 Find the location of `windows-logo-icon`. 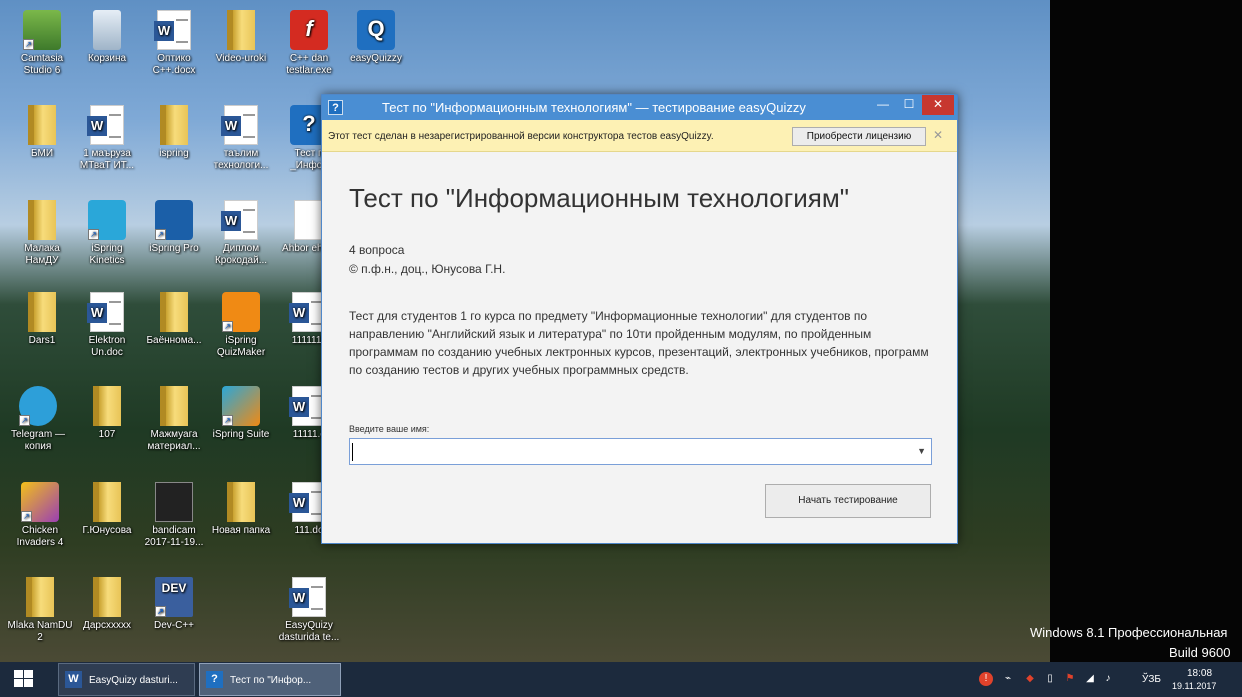

windows-logo-icon is located at coordinates (24, 679).